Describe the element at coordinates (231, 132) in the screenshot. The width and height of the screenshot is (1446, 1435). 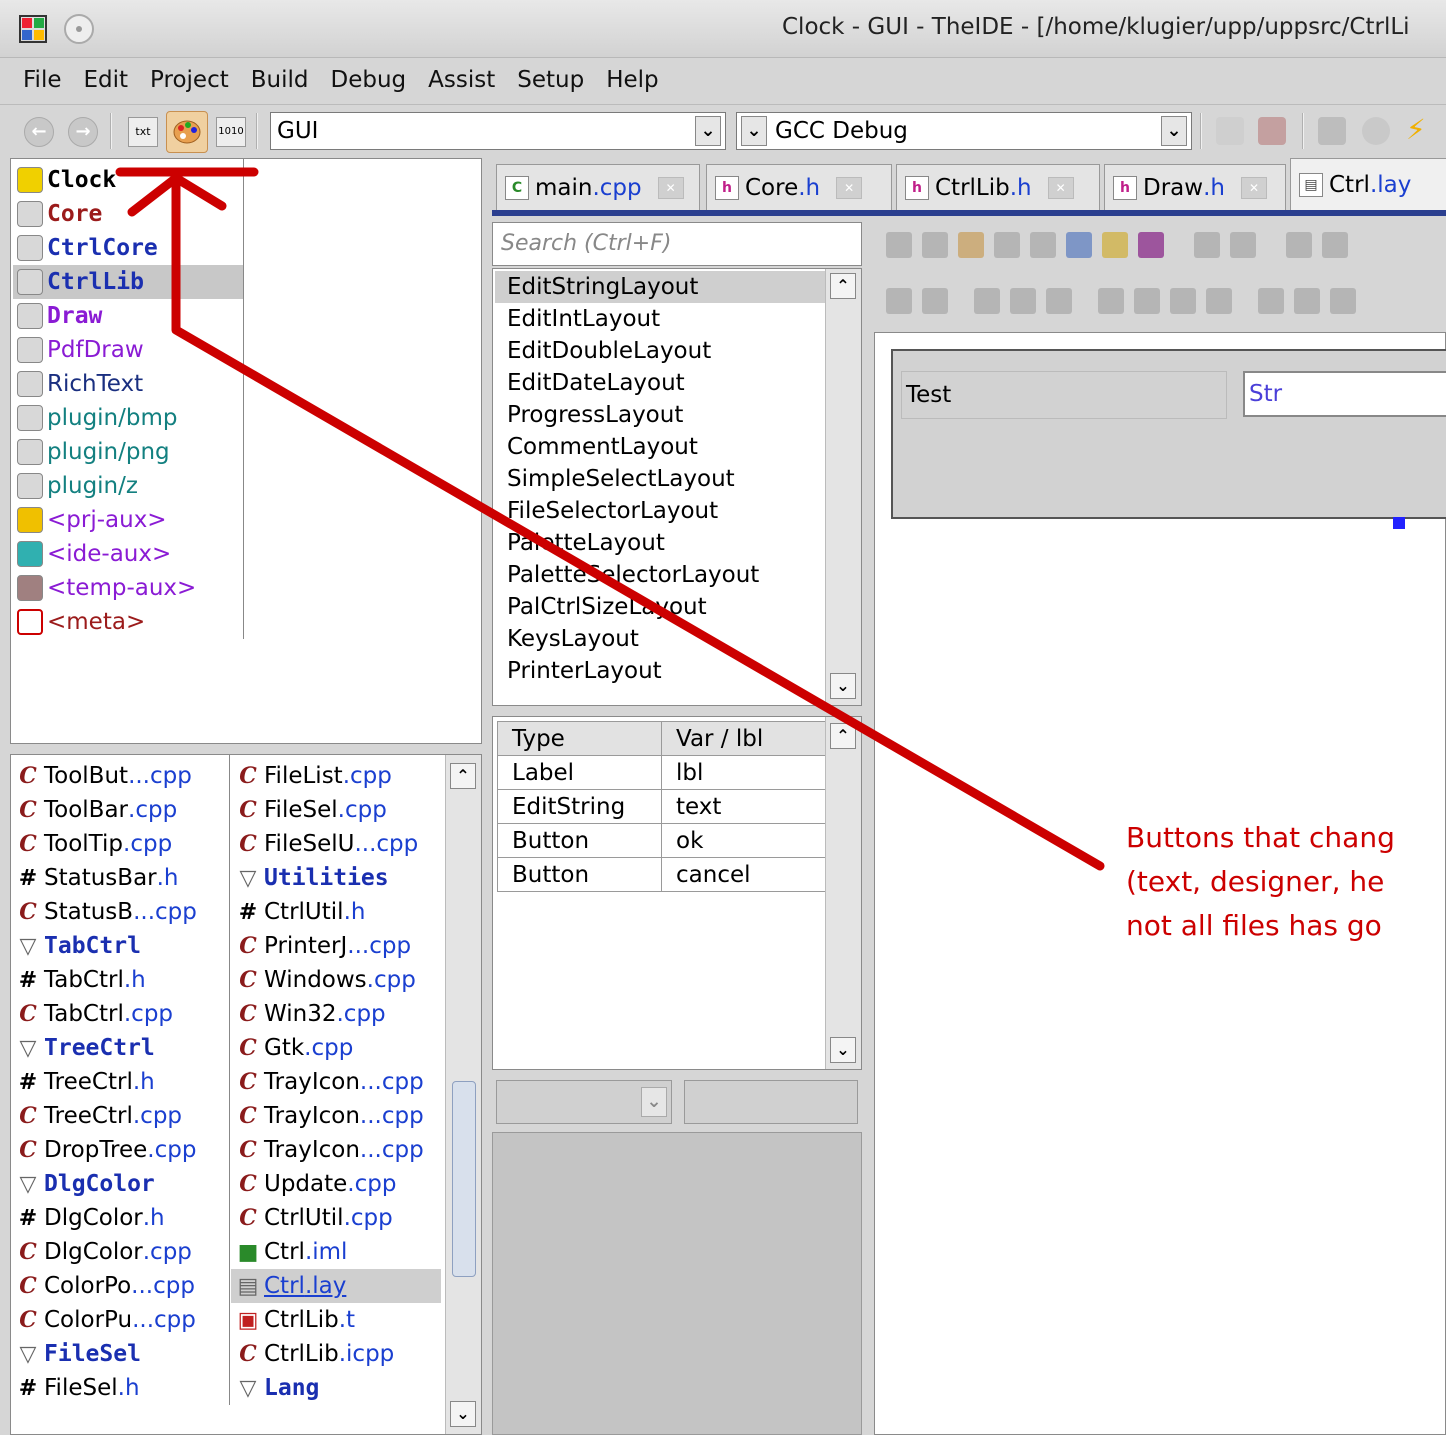
I see `hex-mode-button: 1010` at that location.